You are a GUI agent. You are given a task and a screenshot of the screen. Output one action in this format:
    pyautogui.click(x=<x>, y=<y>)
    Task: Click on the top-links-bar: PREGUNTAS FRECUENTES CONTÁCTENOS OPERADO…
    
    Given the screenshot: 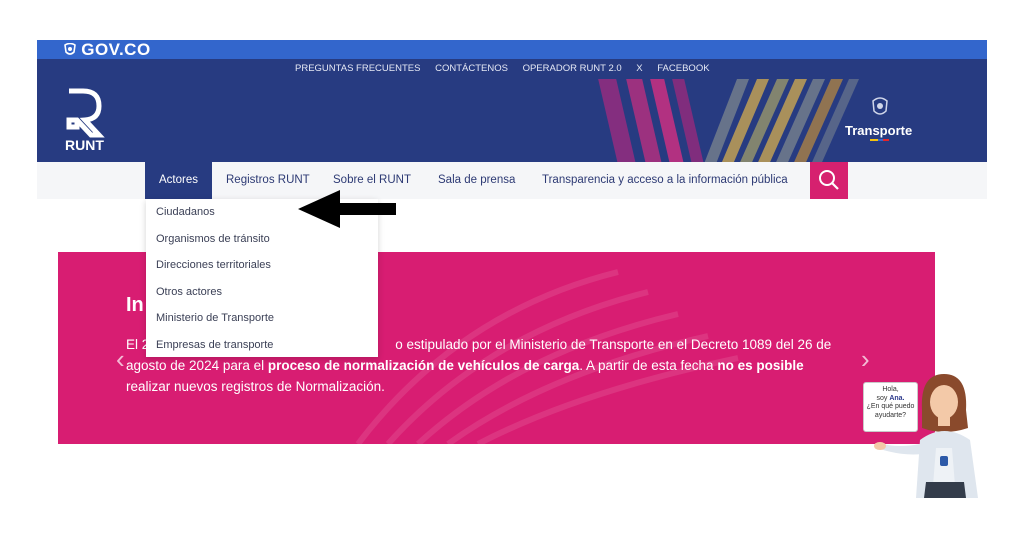 What is the action you would take?
    pyautogui.click(x=512, y=69)
    